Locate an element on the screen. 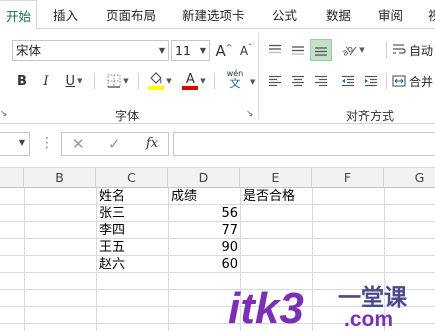 The image size is (435, 331). shrink-font-button: Aˇ is located at coordinates (246, 51).